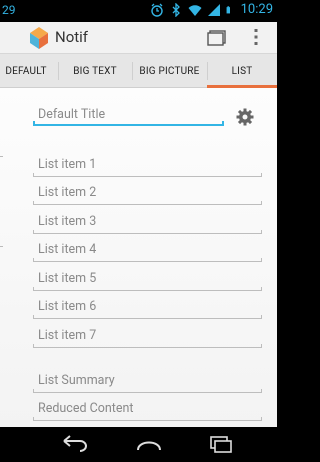  Describe the element at coordinates (147, 193) in the screenshot. I see `list-item-input: List item 2` at that location.